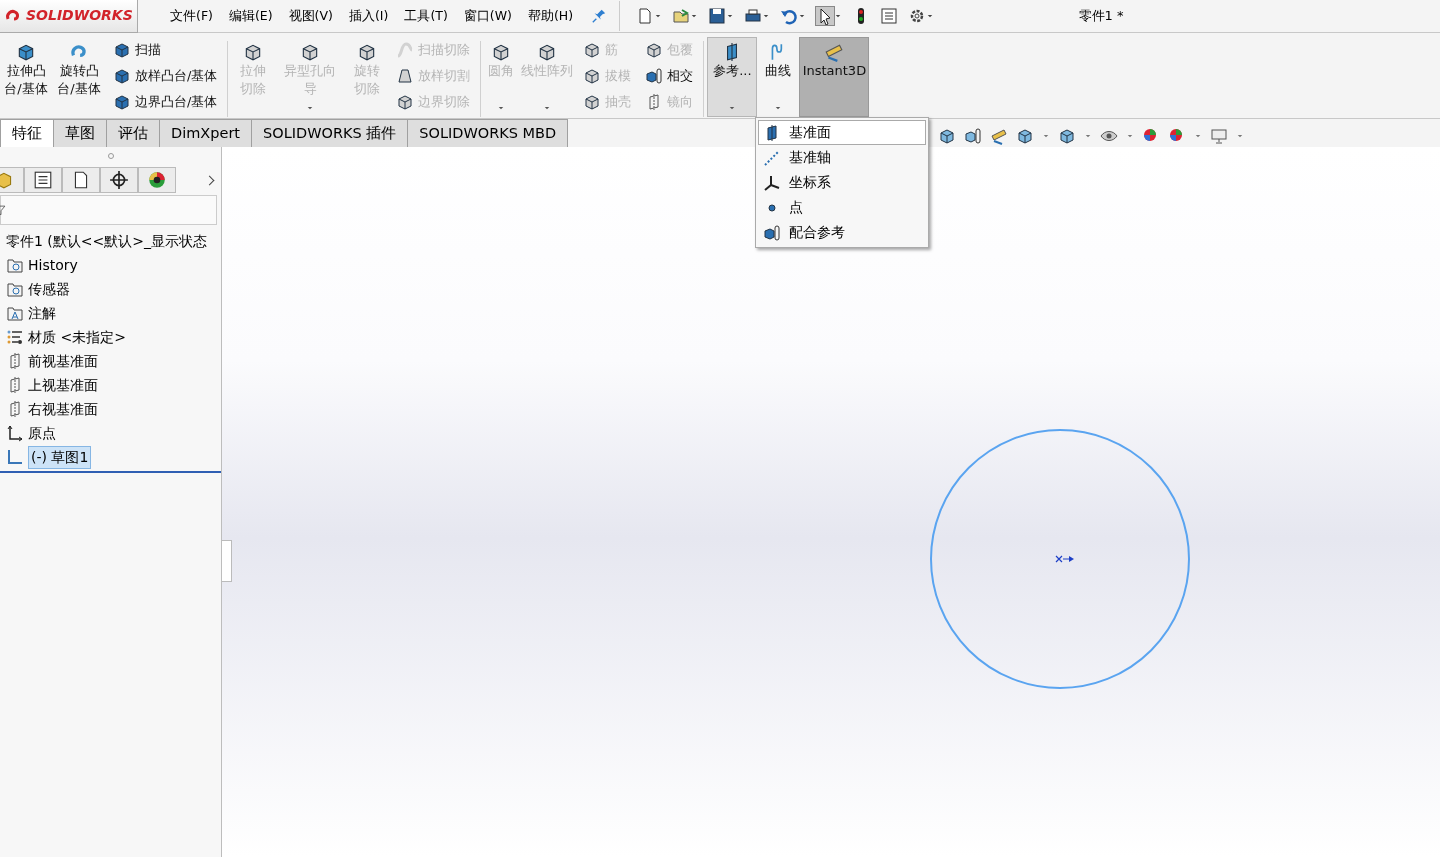 The height and width of the screenshot is (857, 1440). I want to click on menu-item: 基准轴, so click(842, 157).